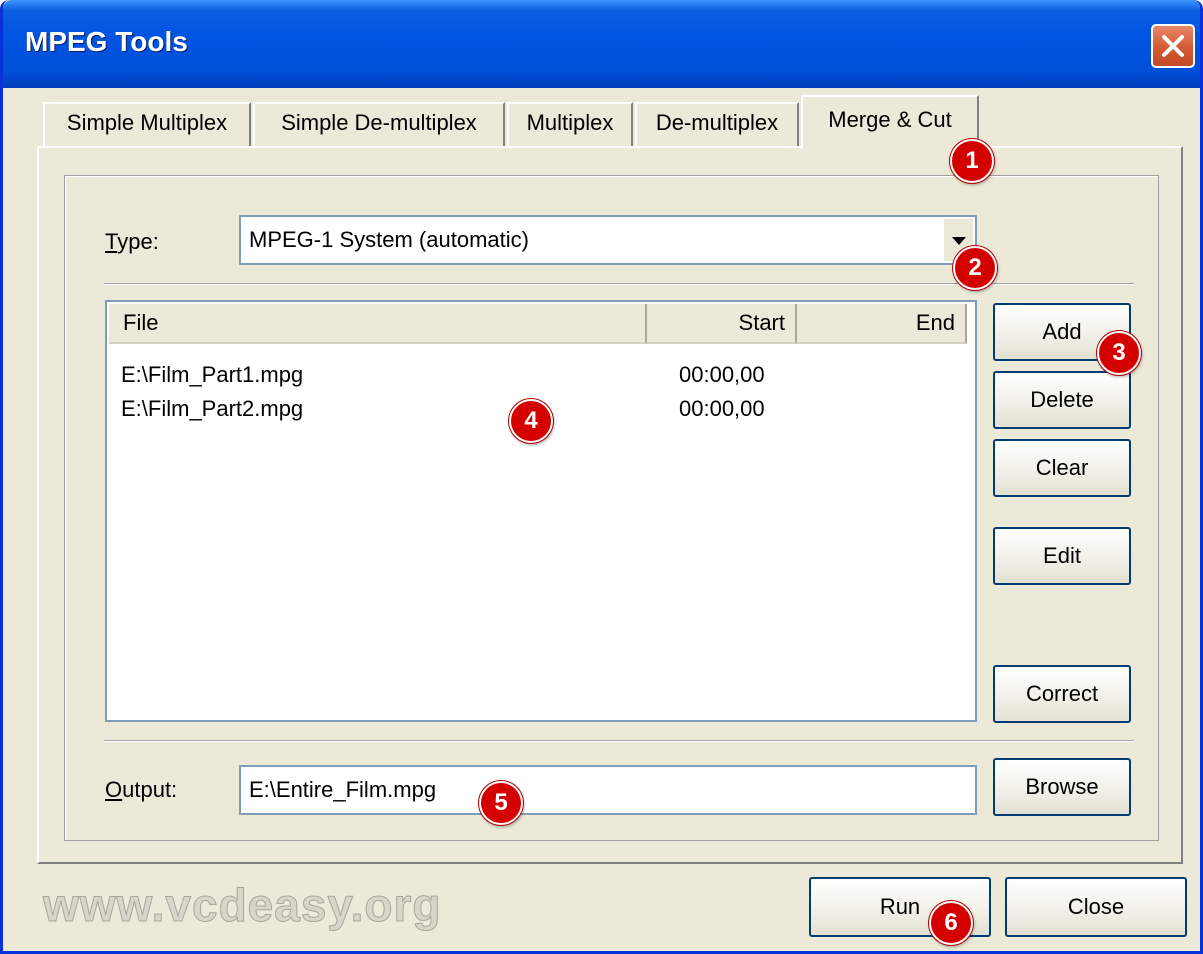 The width and height of the screenshot is (1203, 954). Describe the element at coordinates (972, 161) in the screenshot. I see `callout-badge-1: 1` at that location.